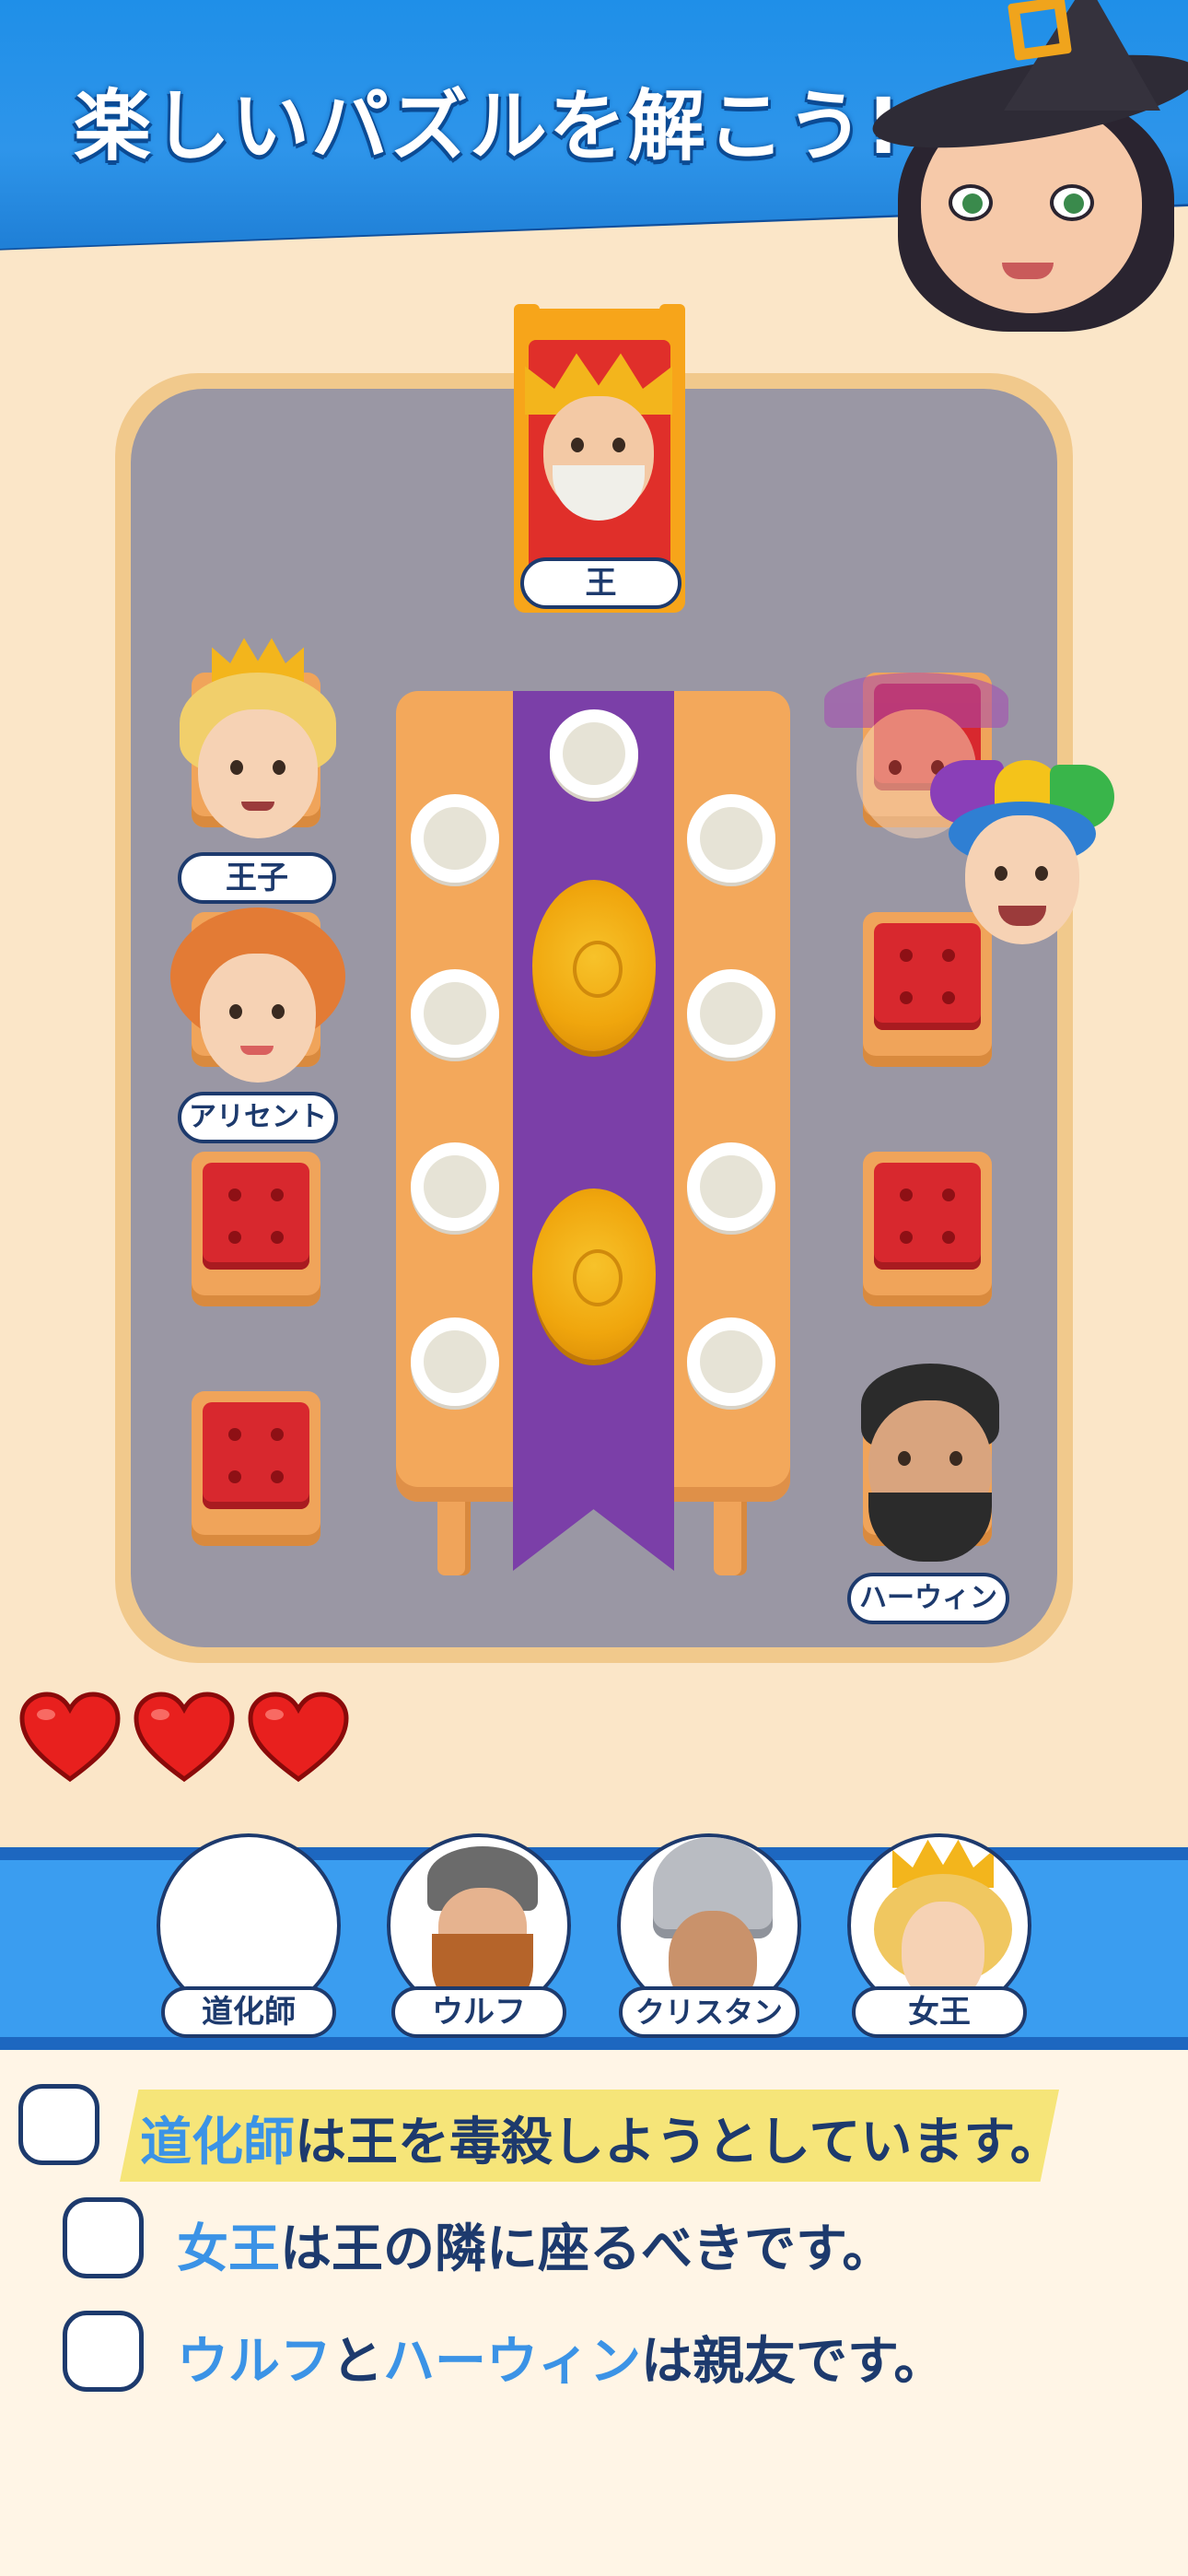 The image size is (1188, 2576). What do you see at coordinates (971, 202) in the screenshot?
I see `witch-left-eye` at bounding box center [971, 202].